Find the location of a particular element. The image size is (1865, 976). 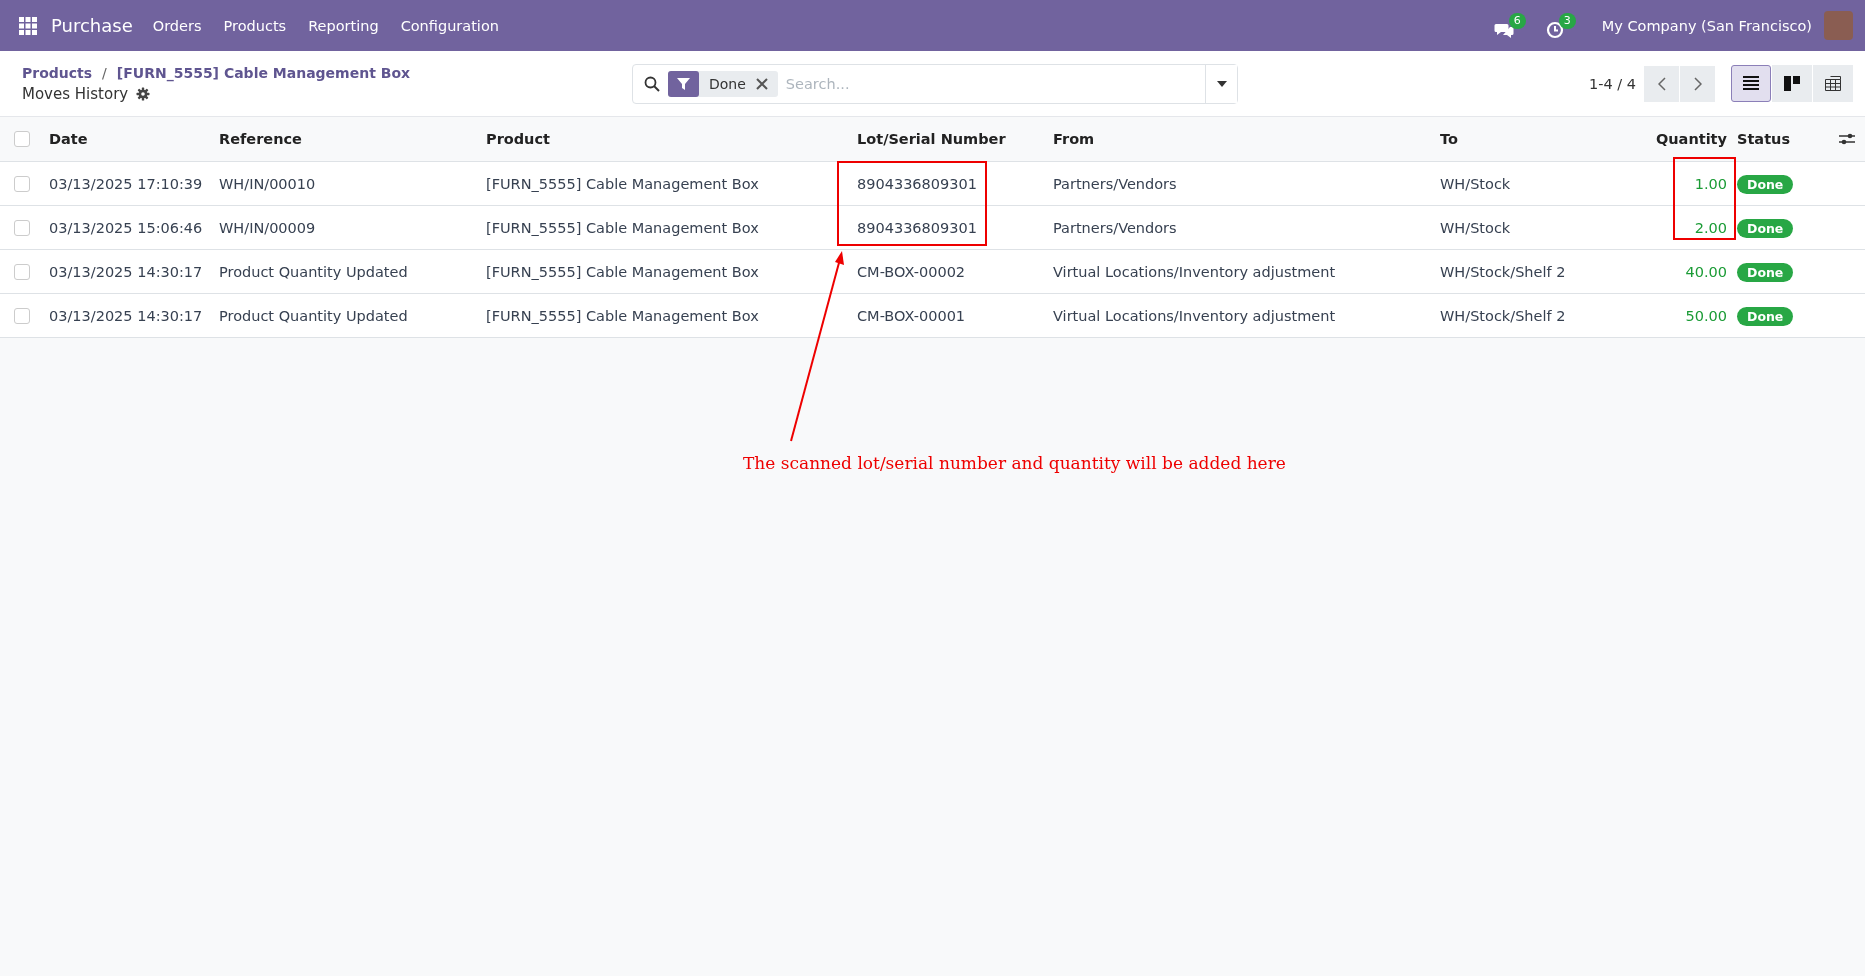

column-header: Product is located at coordinates (671, 139).